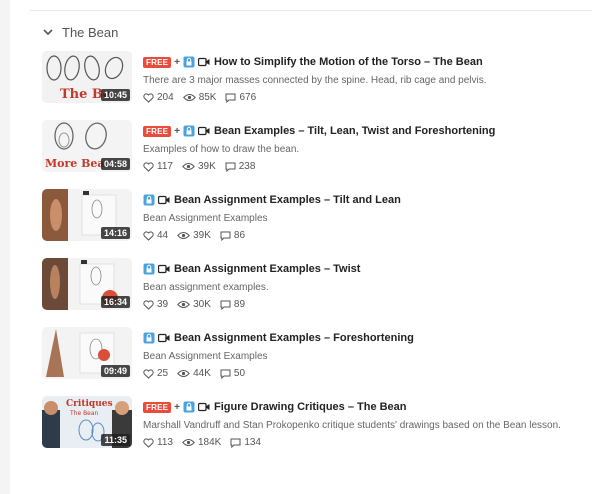 This screenshot has height=494, width=600. What do you see at coordinates (163, 373) in the screenshot?
I see `likes-count: 25` at bounding box center [163, 373].